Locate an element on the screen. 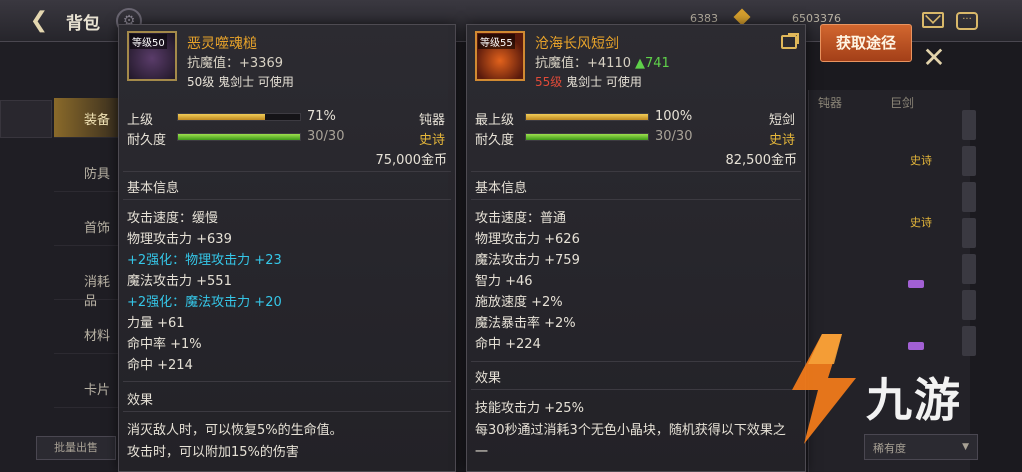  item-level-tag: 等级55 is located at coordinates (496, 41).